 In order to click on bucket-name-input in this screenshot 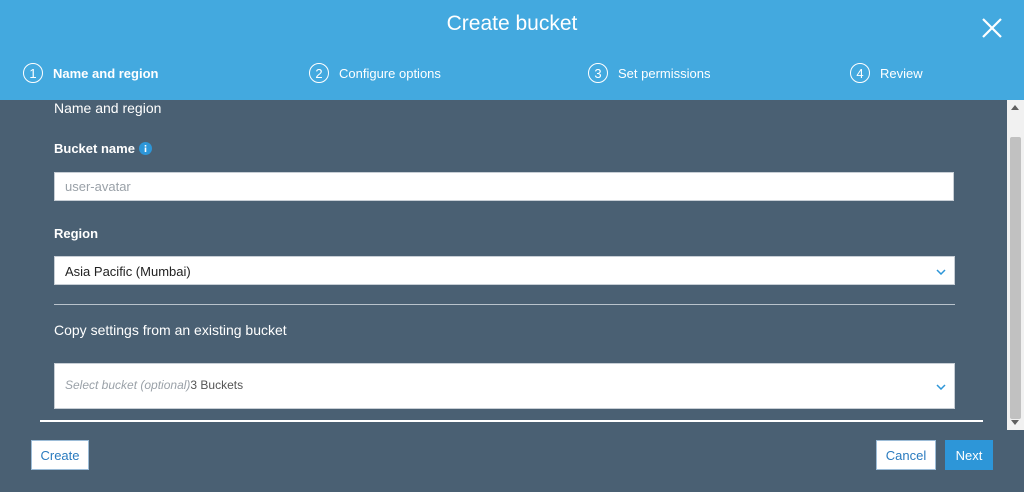, I will do `click(504, 186)`.